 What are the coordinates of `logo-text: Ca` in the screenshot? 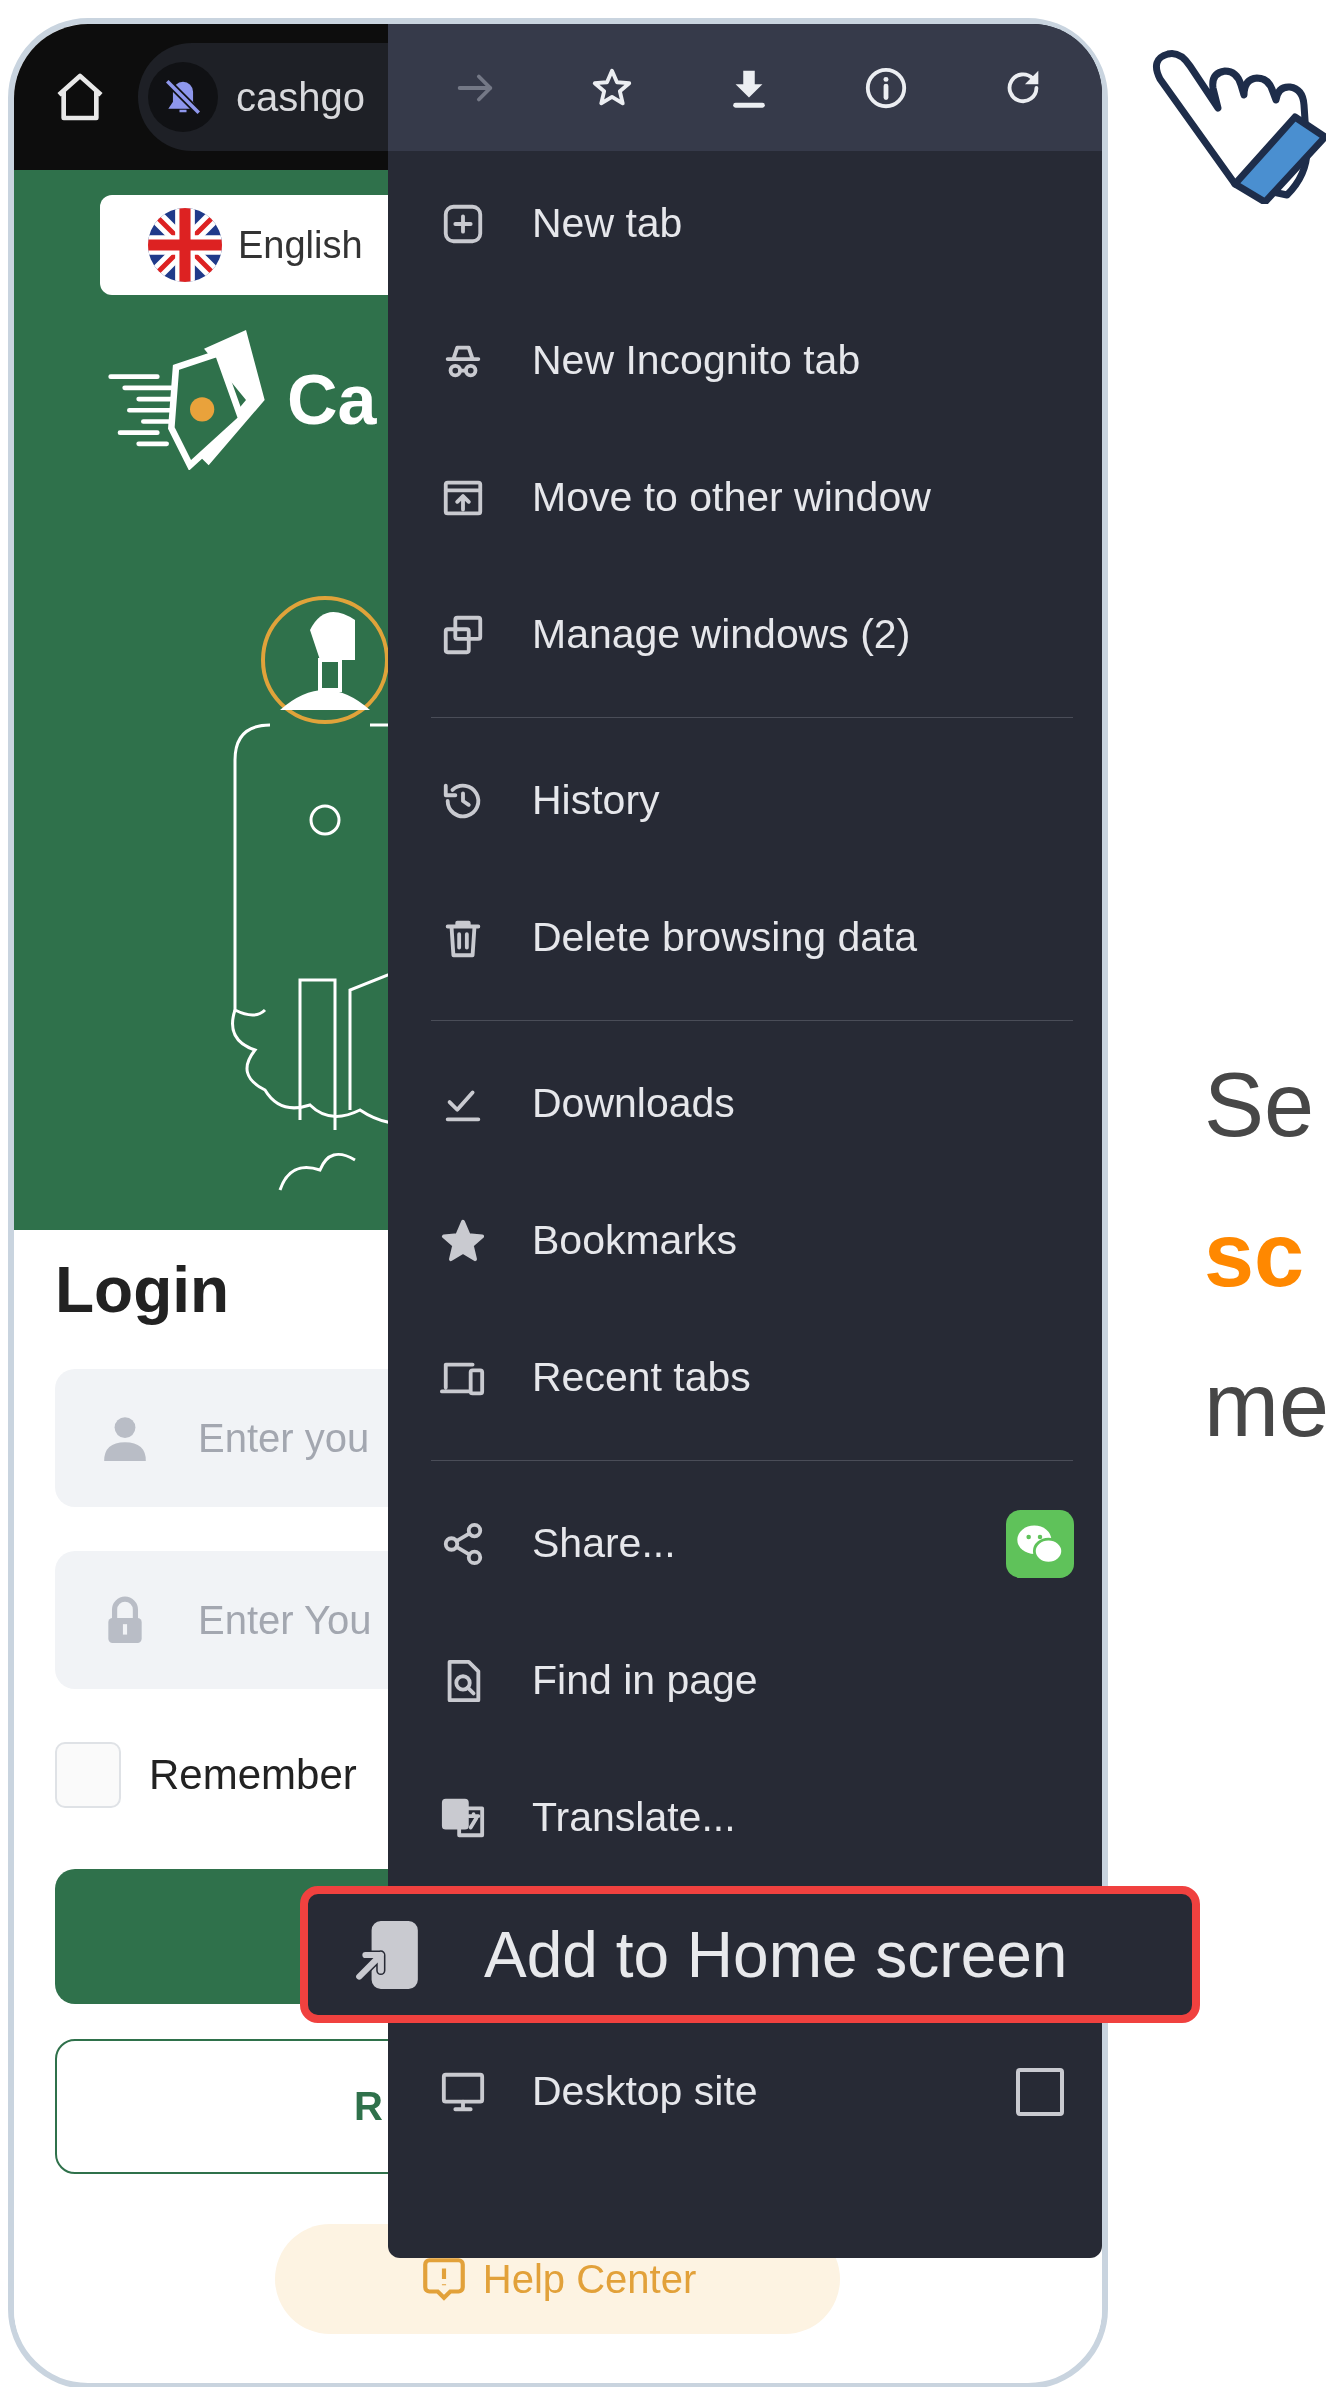 It's located at (332, 400).